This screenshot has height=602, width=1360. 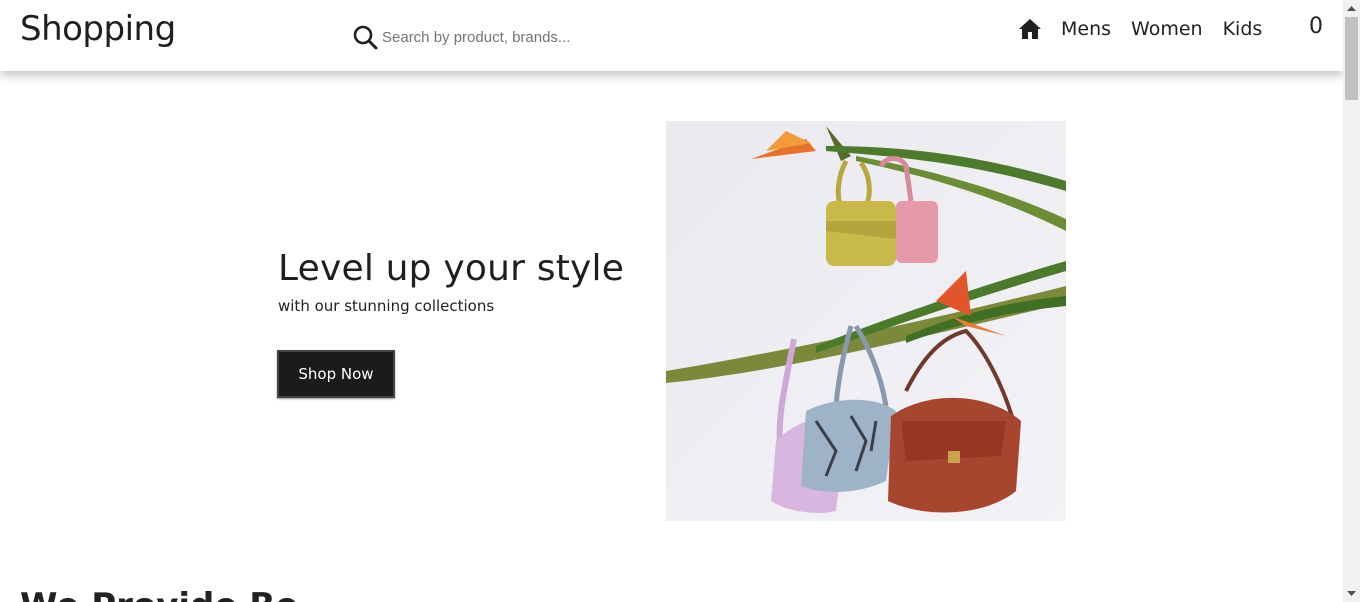 I want to click on scroll-up-arrow-icon, so click(x=1351, y=8).